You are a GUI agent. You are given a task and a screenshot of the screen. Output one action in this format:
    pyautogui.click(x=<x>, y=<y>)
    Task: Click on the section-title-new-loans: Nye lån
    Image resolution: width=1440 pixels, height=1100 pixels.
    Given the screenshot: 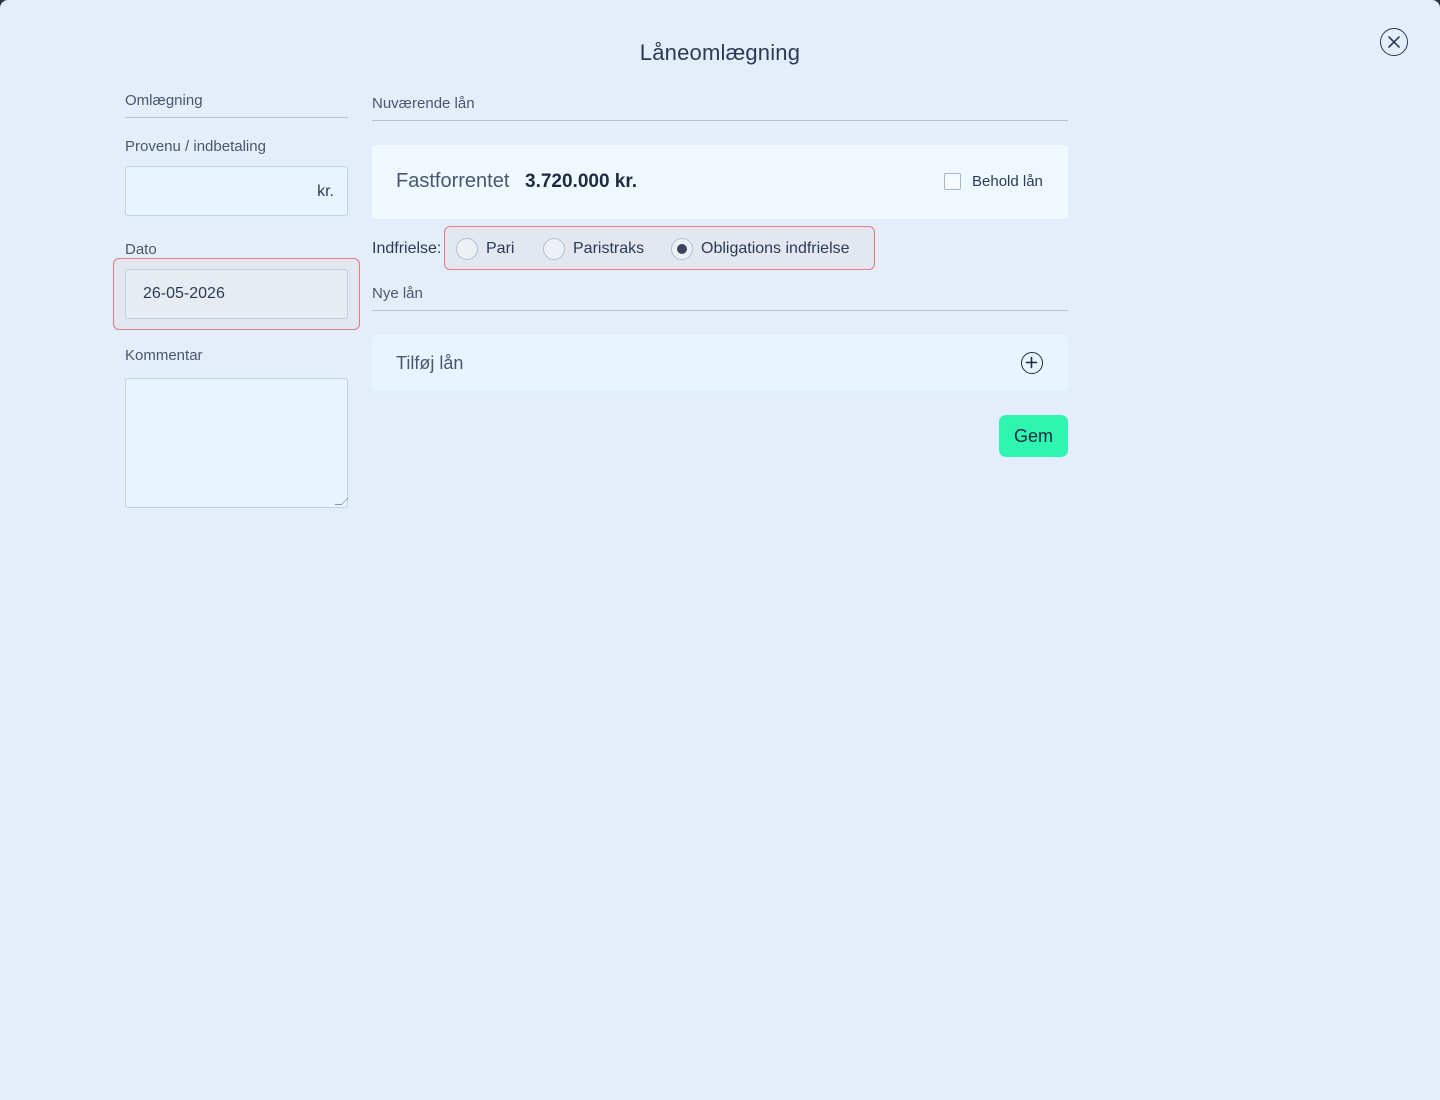 What is the action you would take?
    pyautogui.click(x=720, y=298)
    